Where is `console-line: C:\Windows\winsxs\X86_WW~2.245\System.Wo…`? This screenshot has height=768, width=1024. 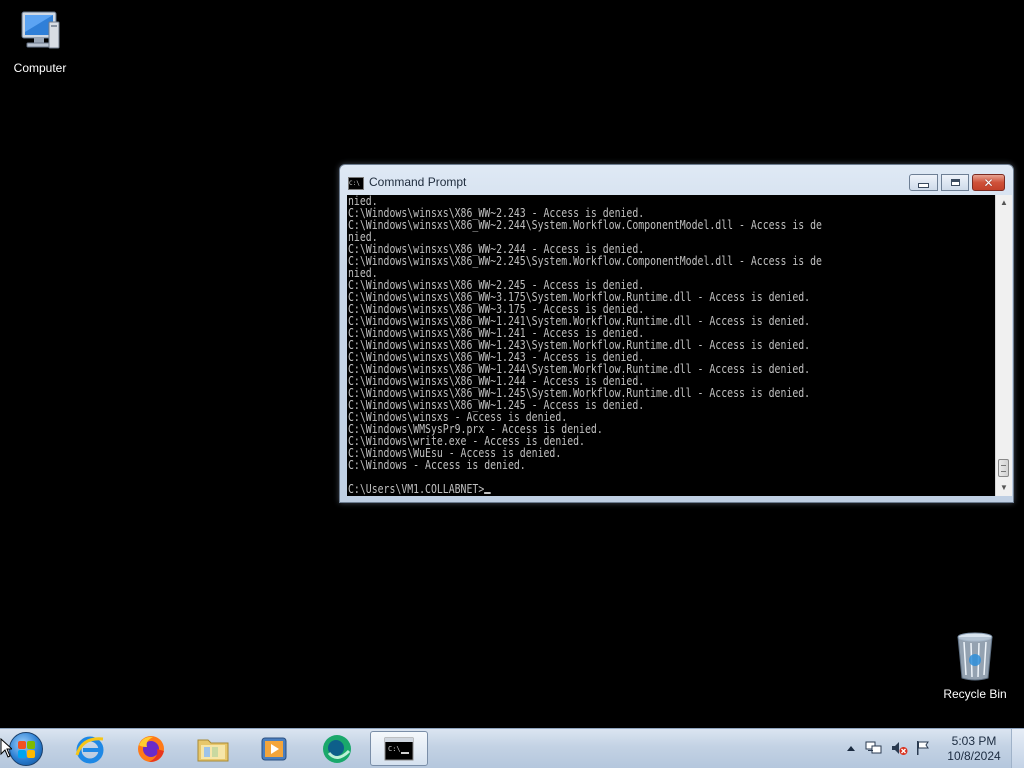 console-line: C:\Windows\winsxs\X86_WW~2.245\System.Wo… is located at coordinates (585, 261).